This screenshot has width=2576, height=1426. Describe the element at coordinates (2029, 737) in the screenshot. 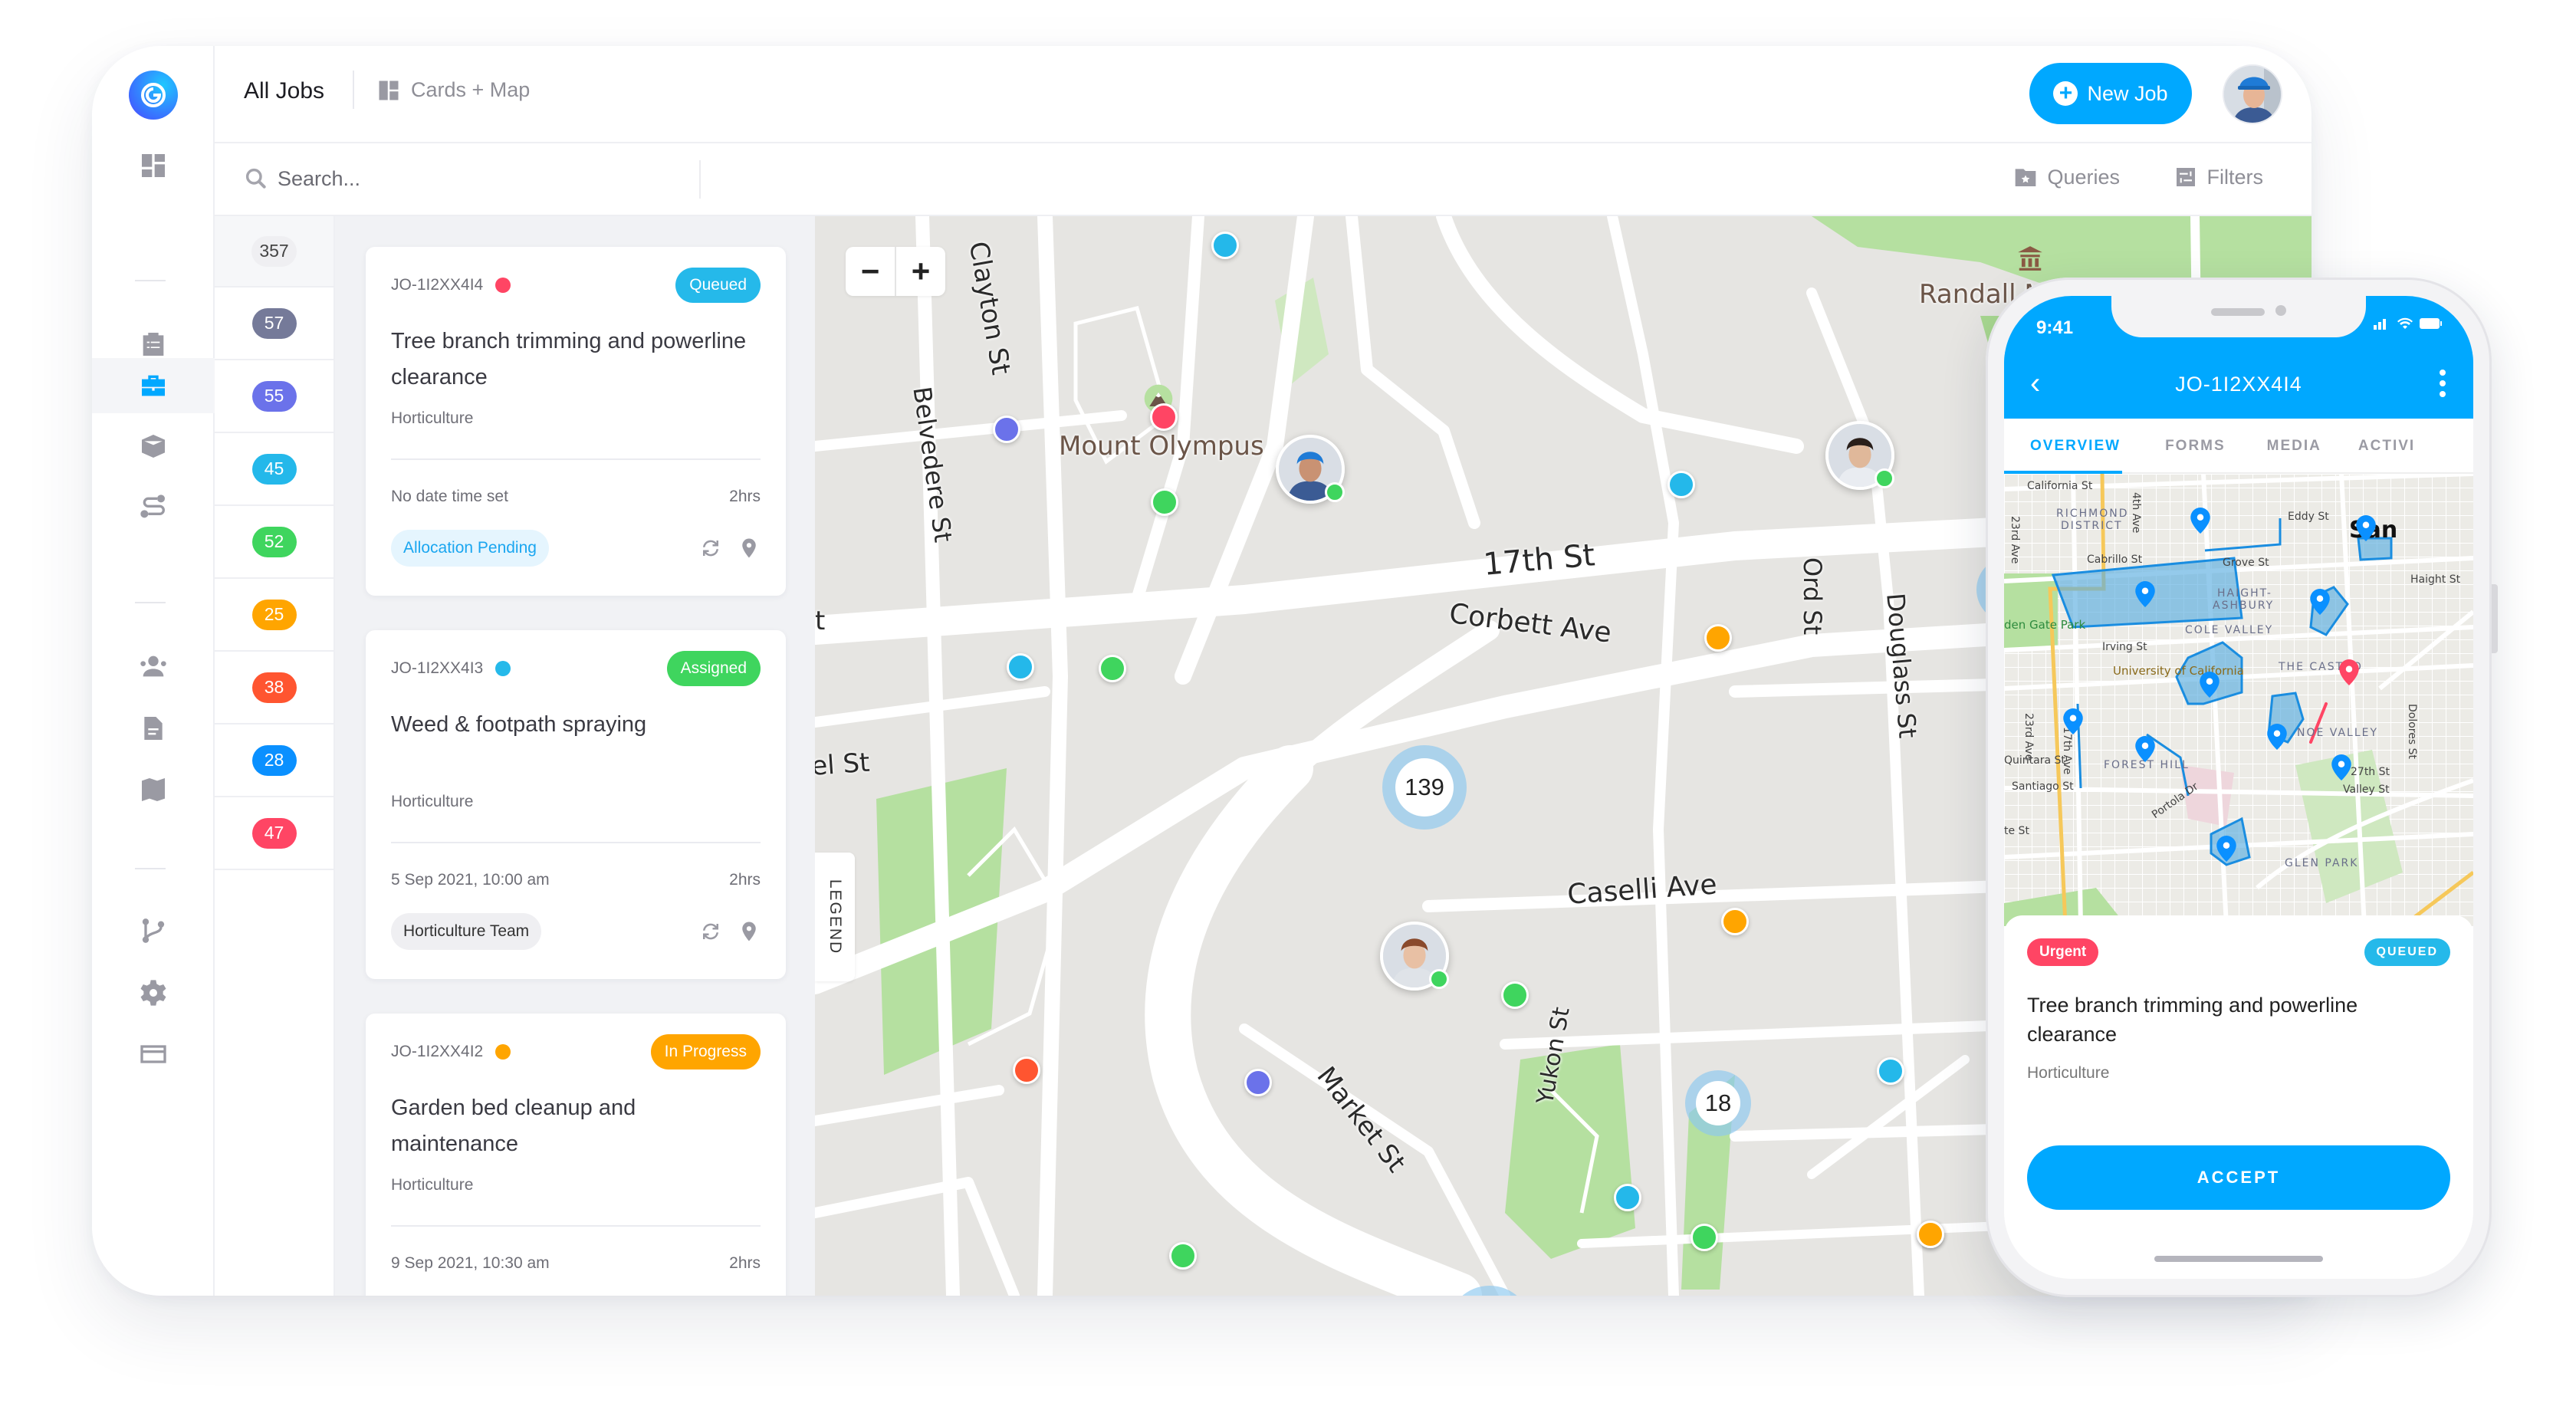

I see `map-street-label: 23rd Ave` at that location.